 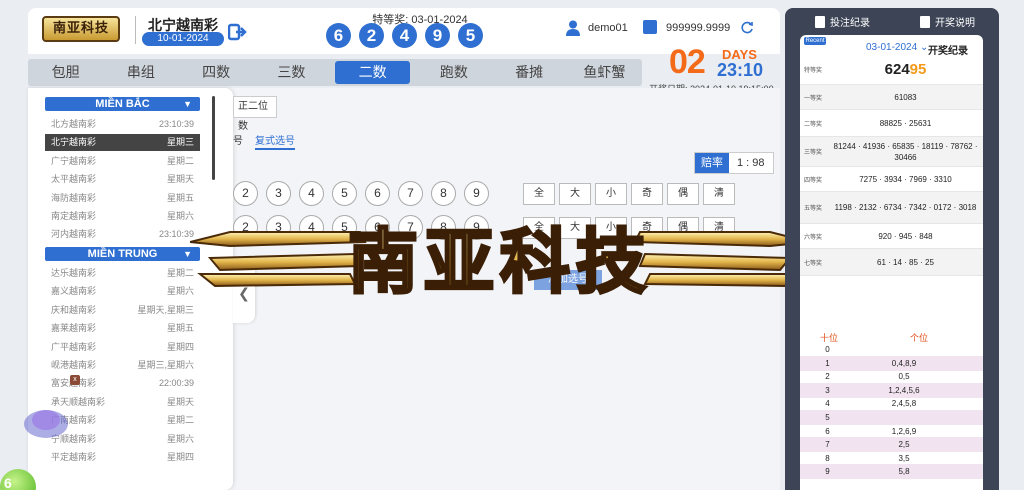 What do you see at coordinates (904, 472) in the screenshot?
I see `ones-digits: 5,8` at bounding box center [904, 472].